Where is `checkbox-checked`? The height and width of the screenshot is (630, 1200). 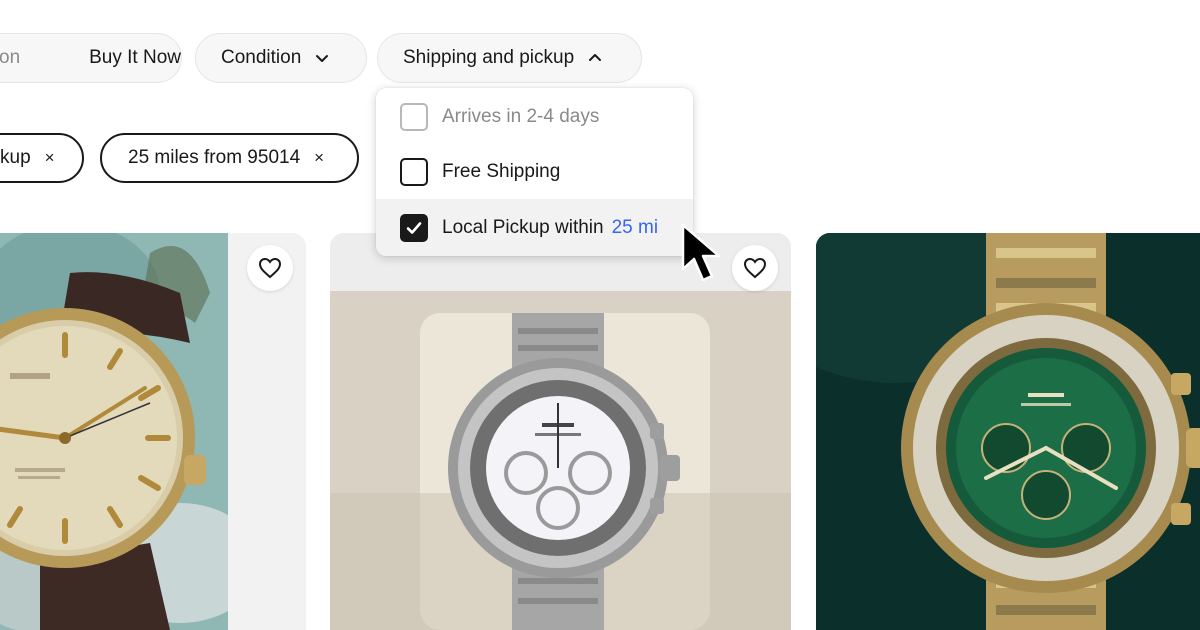
checkbox-checked is located at coordinates (414, 227).